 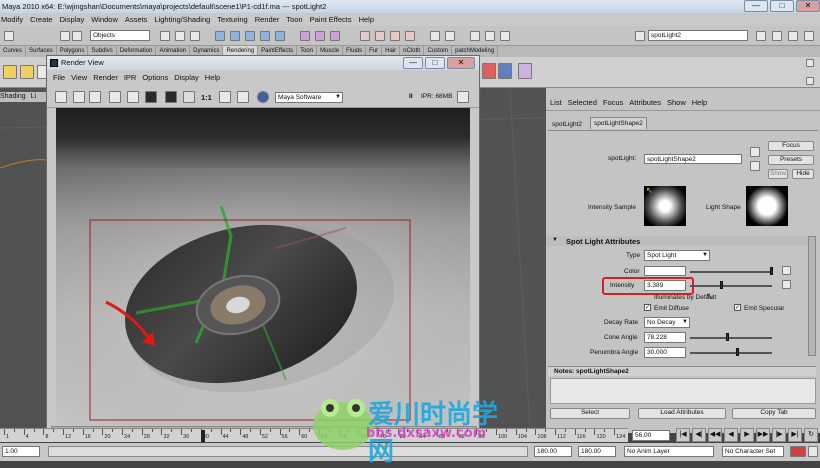 I want to click on render-view-minimize: —, so click(x=413, y=63).